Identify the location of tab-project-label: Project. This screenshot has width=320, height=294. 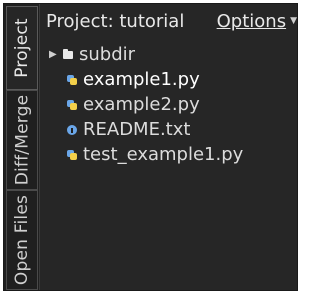
(22, 48).